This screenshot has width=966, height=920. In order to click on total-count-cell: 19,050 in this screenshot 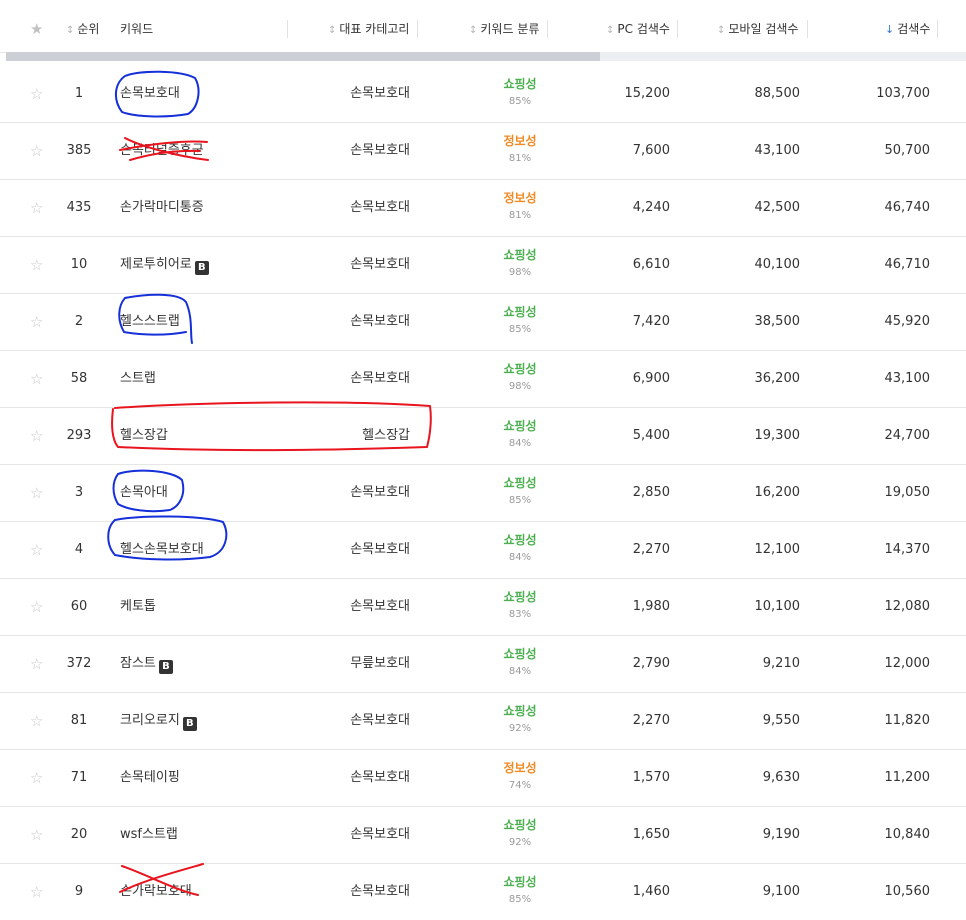, I will do `click(907, 492)`.